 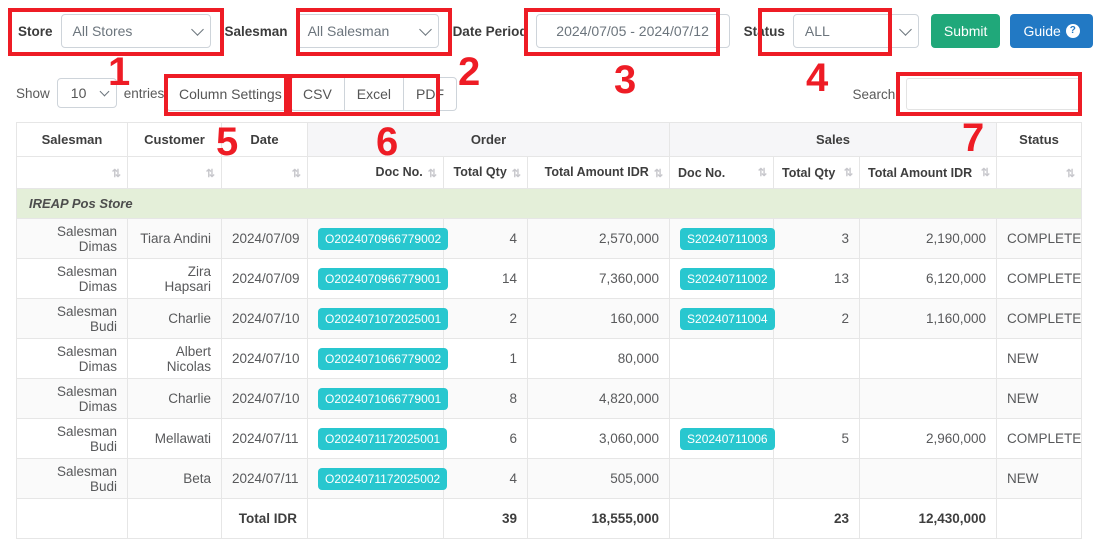 I want to click on doc-no-badge: S20240711003, so click(x=727, y=238).